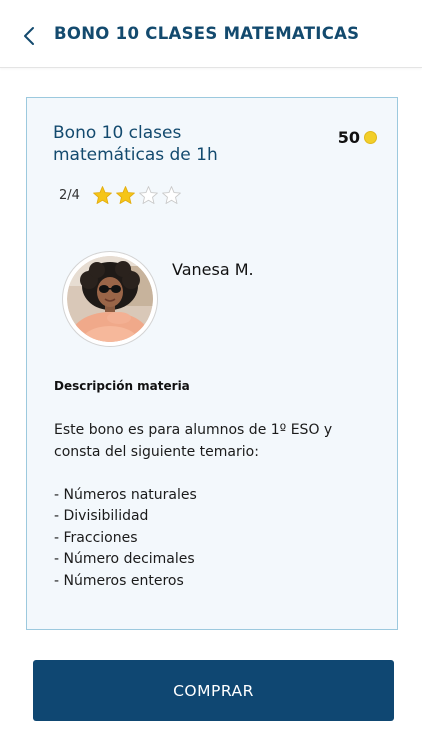 This screenshot has height=750, width=422. Describe the element at coordinates (207, 33) in the screenshot. I see `page-title: BONO 10 CLASES MATEMATICAS` at that location.